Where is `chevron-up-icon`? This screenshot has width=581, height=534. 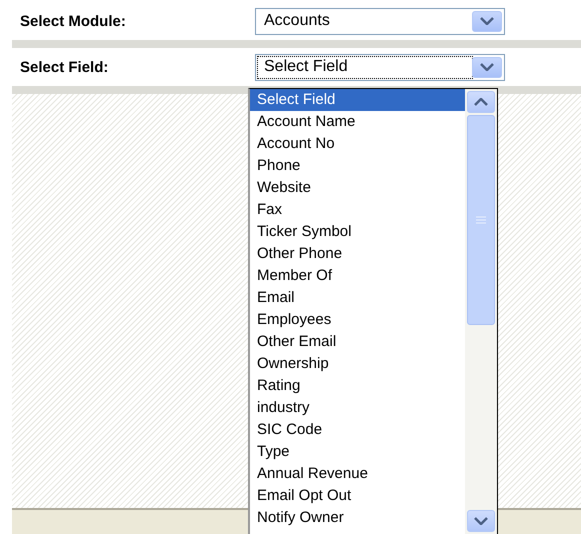 chevron-up-icon is located at coordinates (481, 102).